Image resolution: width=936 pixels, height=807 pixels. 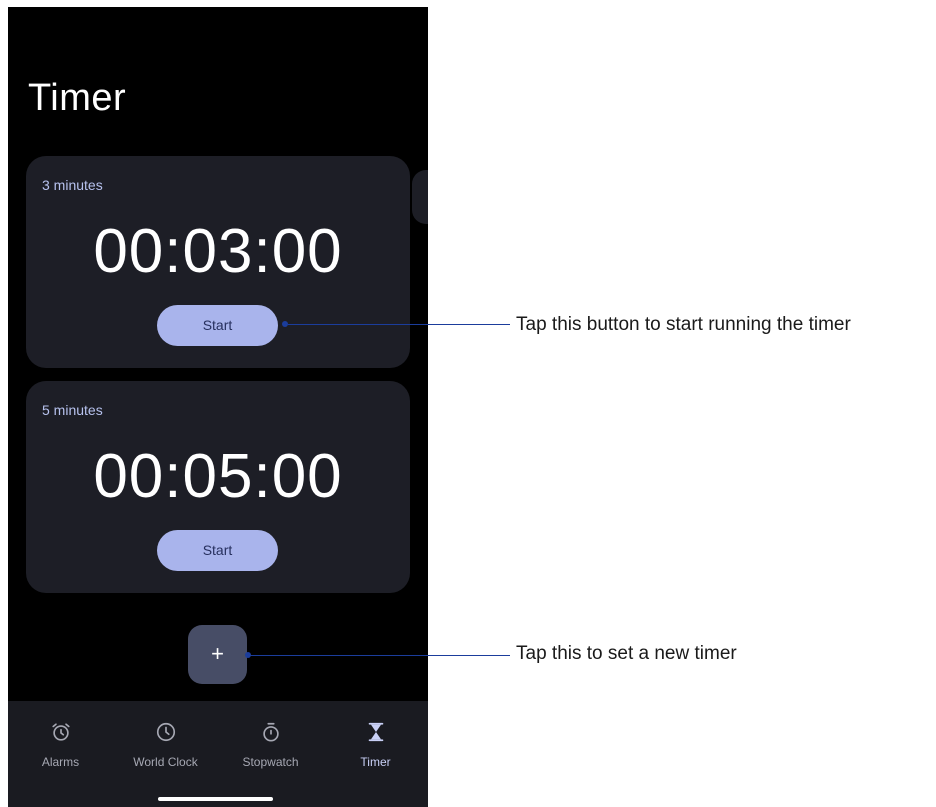 What do you see at coordinates (217, 654) in the screenshot?
I see `add-timer-button: +` at bounding box center [217, 654].